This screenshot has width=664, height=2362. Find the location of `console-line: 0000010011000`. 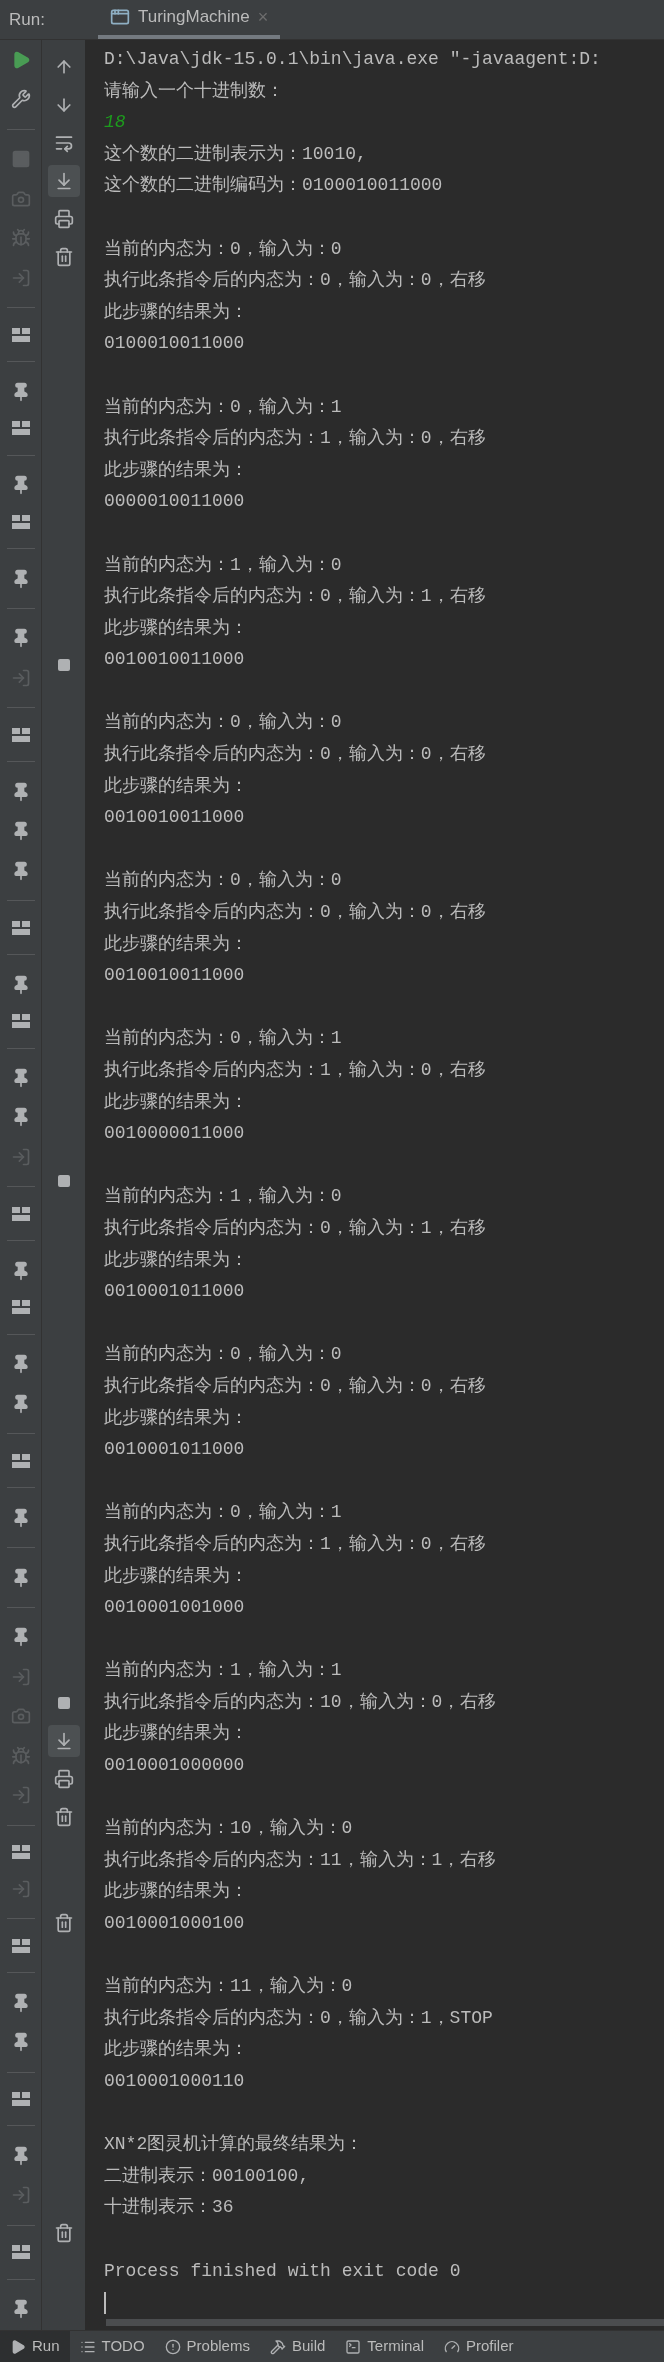

console-line: 0000010011000 is located at coordinates (175, 502).